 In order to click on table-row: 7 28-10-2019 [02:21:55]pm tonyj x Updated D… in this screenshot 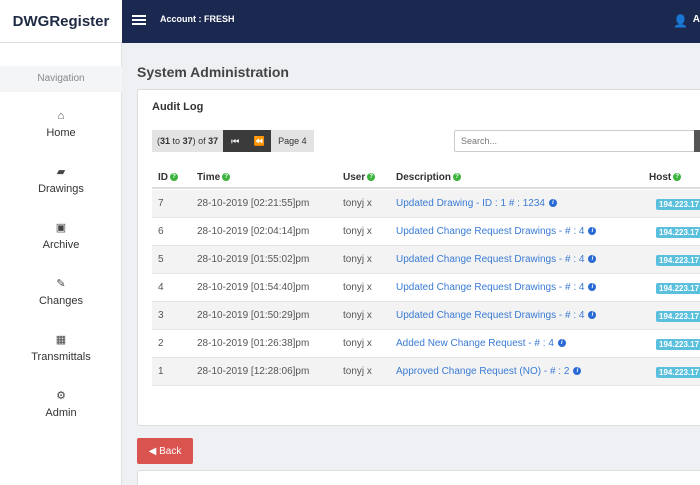, I will do `click(426, 204)`.